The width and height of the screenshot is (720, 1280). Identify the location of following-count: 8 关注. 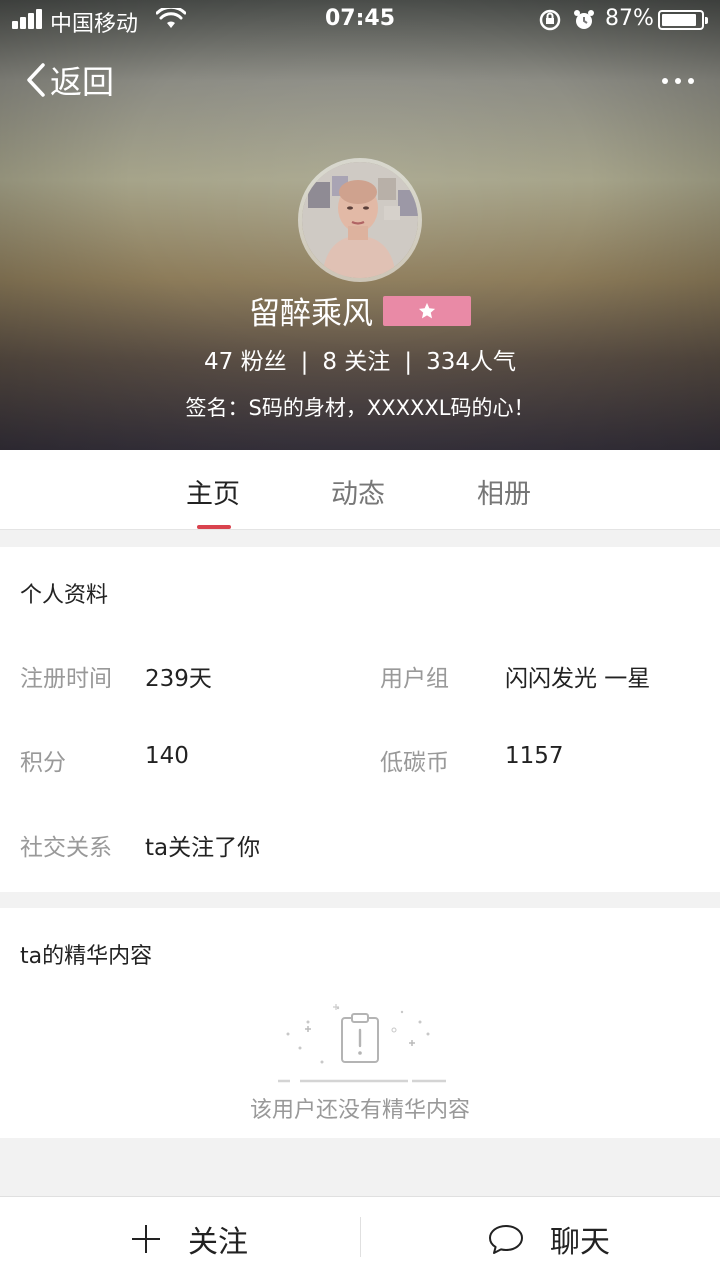
(356, 362).